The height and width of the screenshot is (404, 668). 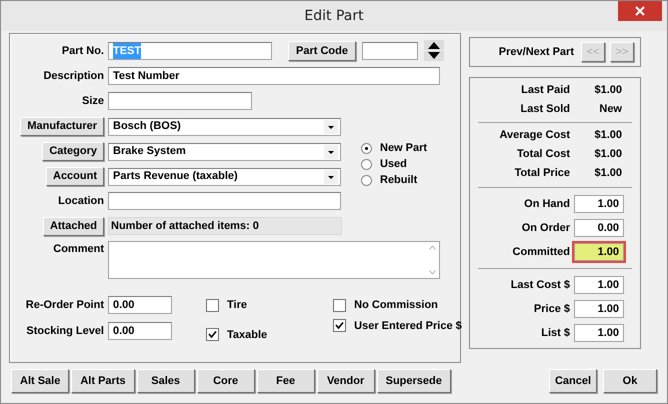 What do you see at coordinates (393, 164) in the screenshot?
I see `radio-label: Used` at bounding box center [393, 164].